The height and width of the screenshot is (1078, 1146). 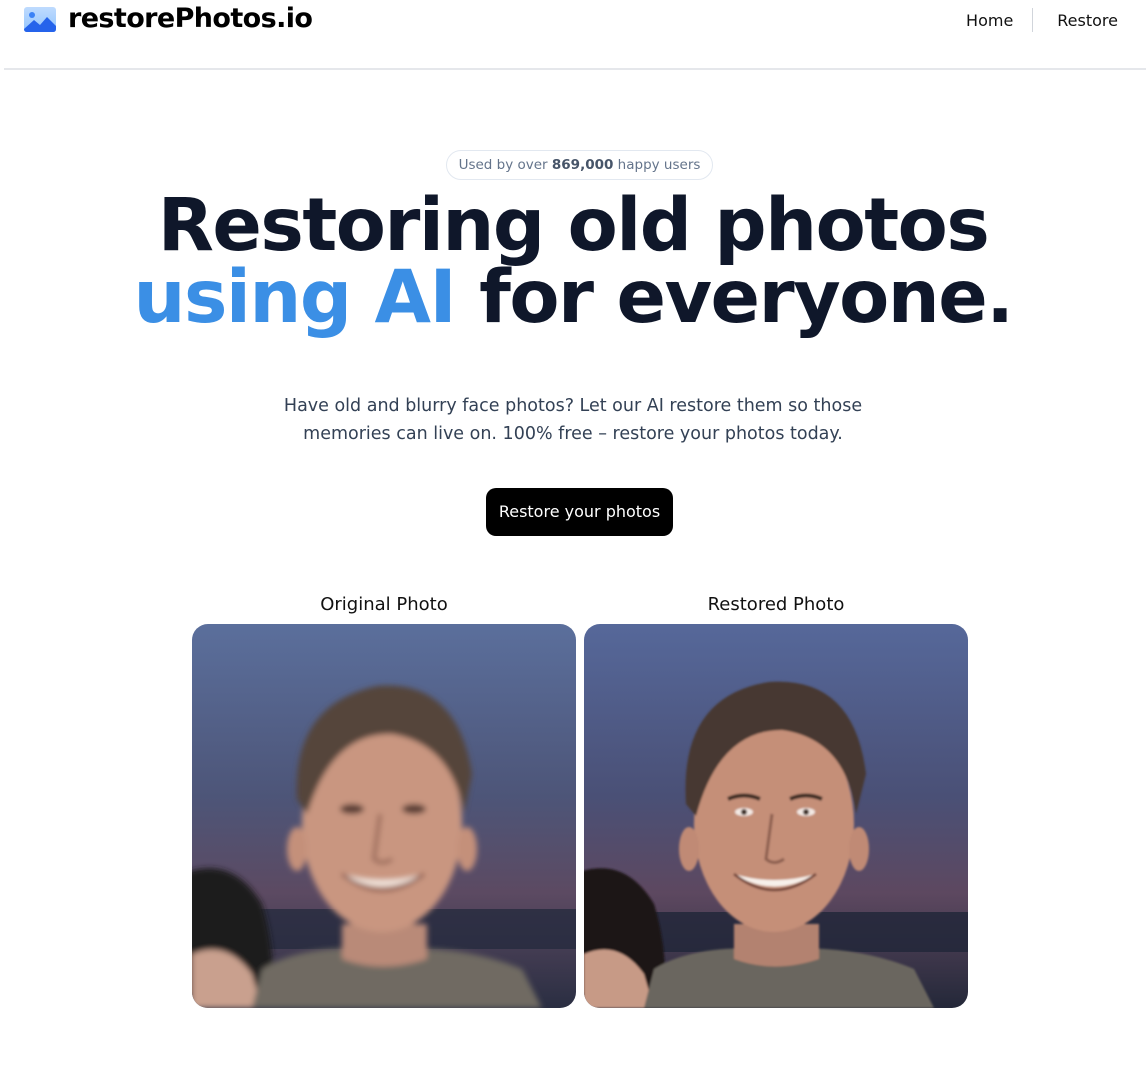 I want to click on nav-restore-link: Restore, so click(x=1087, y=20).